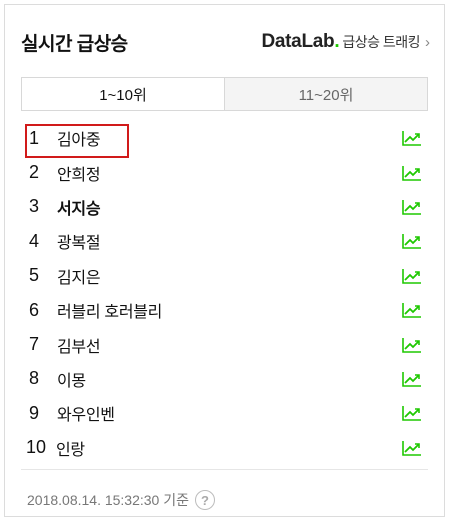  What do you see at coordinates (224, 469) in the screenshot?
I see `footer-divider` at bounding box center [224, 469].